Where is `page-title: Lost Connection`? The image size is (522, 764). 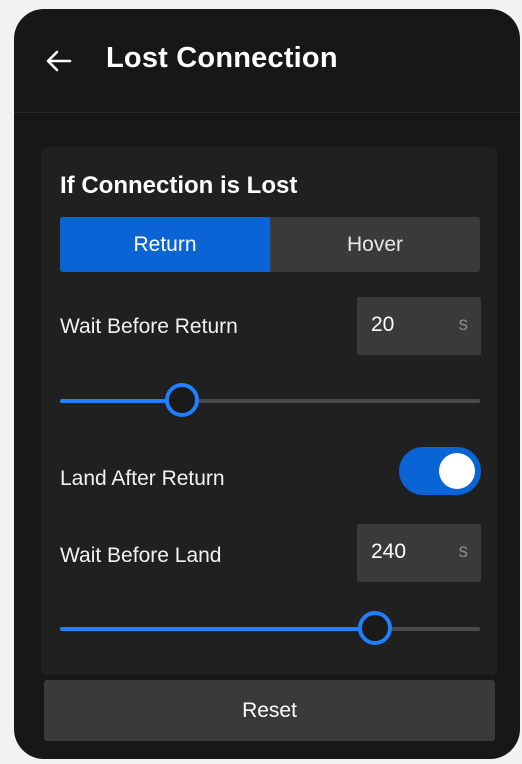 page-title: Lost Connection is located at coordinates (222, 58).